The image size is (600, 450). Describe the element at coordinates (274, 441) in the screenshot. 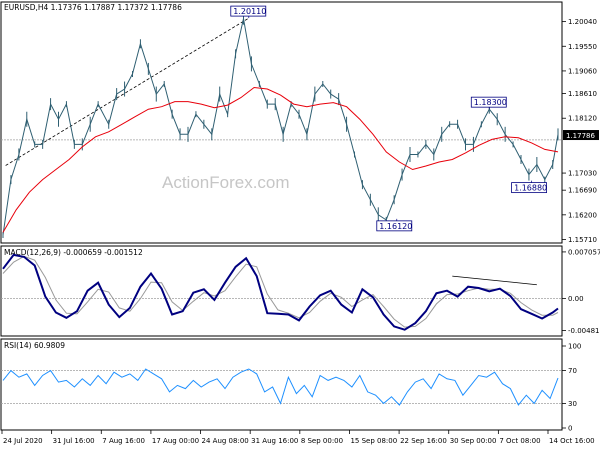

I see `x-tick-label: 31 Aug 16:00` at that location.